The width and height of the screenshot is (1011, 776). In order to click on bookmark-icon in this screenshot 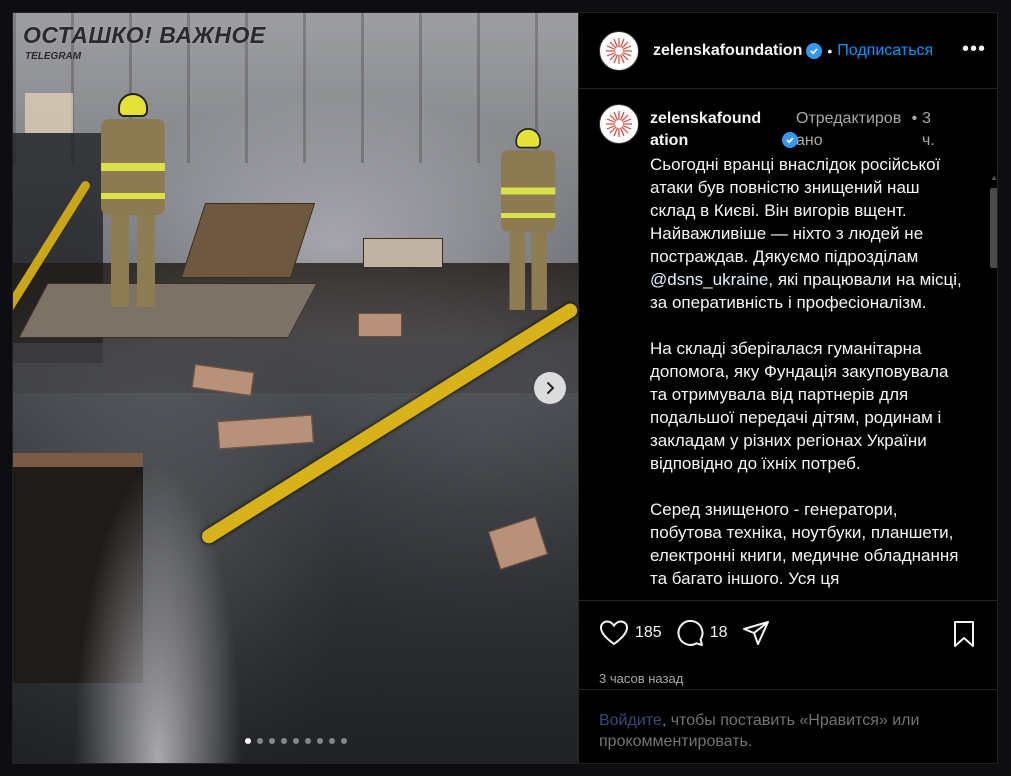, I will do `click(964, 634)`.